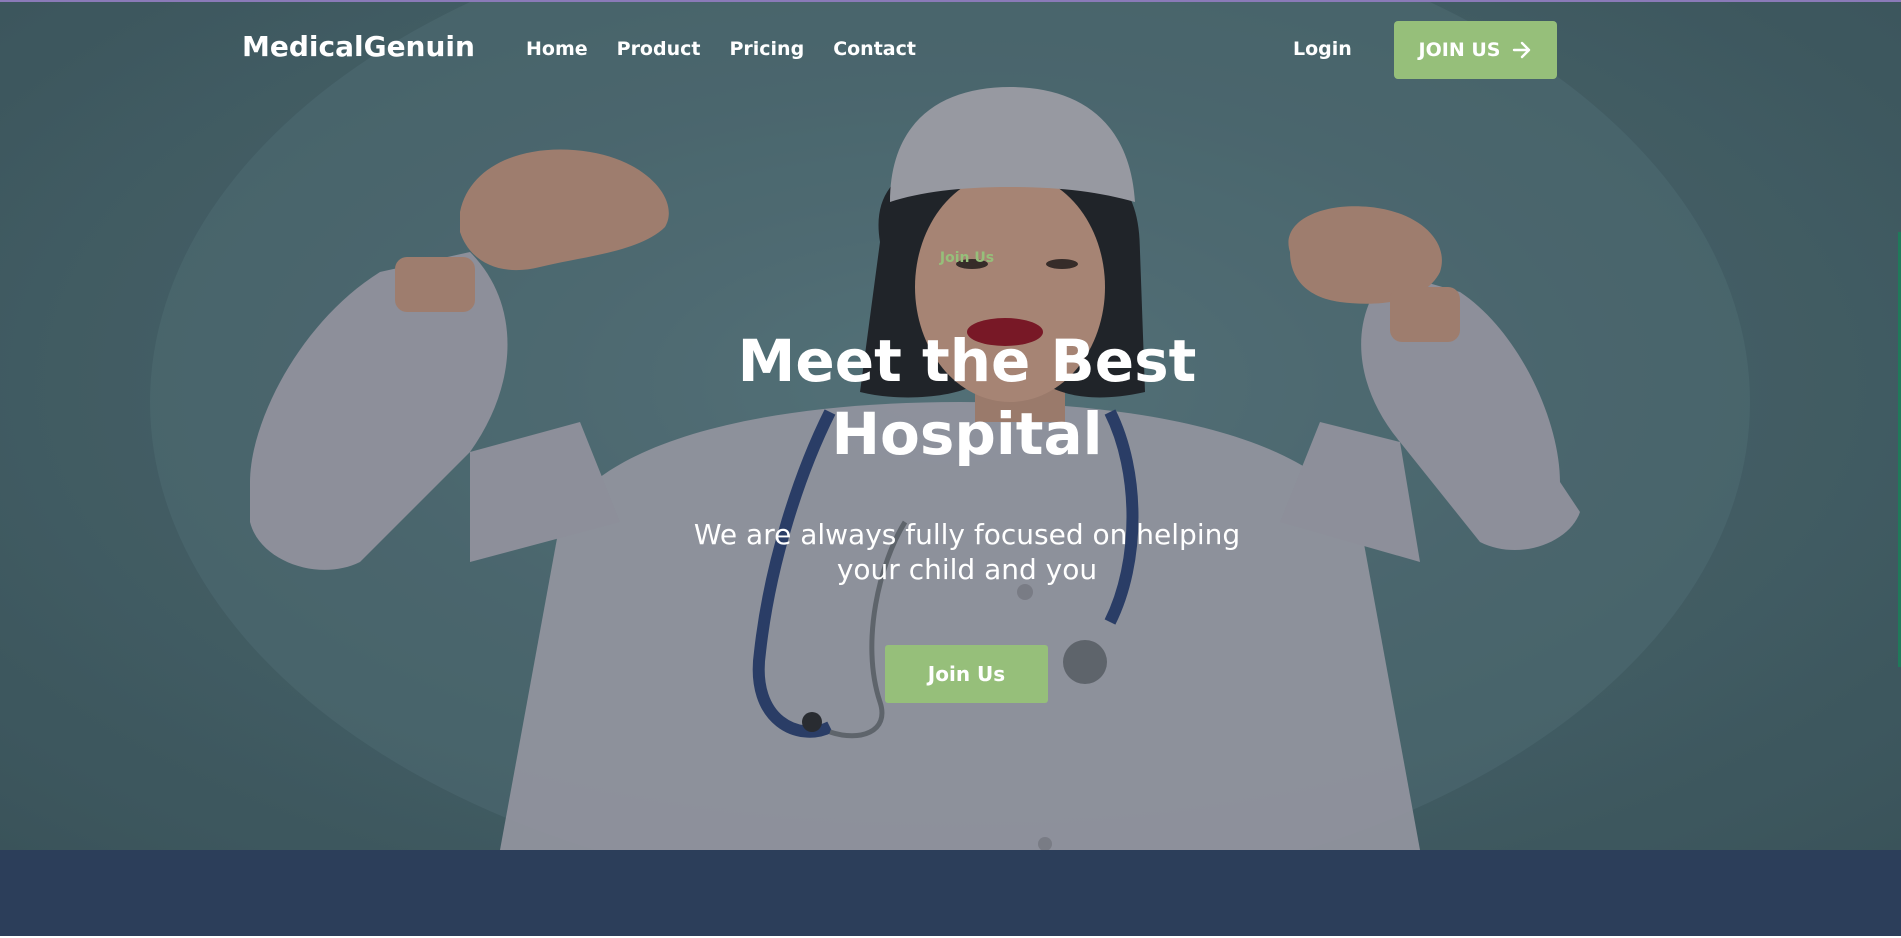 The height and width of the screenshot is (938, 1901). I want to click on arrow-right-icon, so click(1522, 50).